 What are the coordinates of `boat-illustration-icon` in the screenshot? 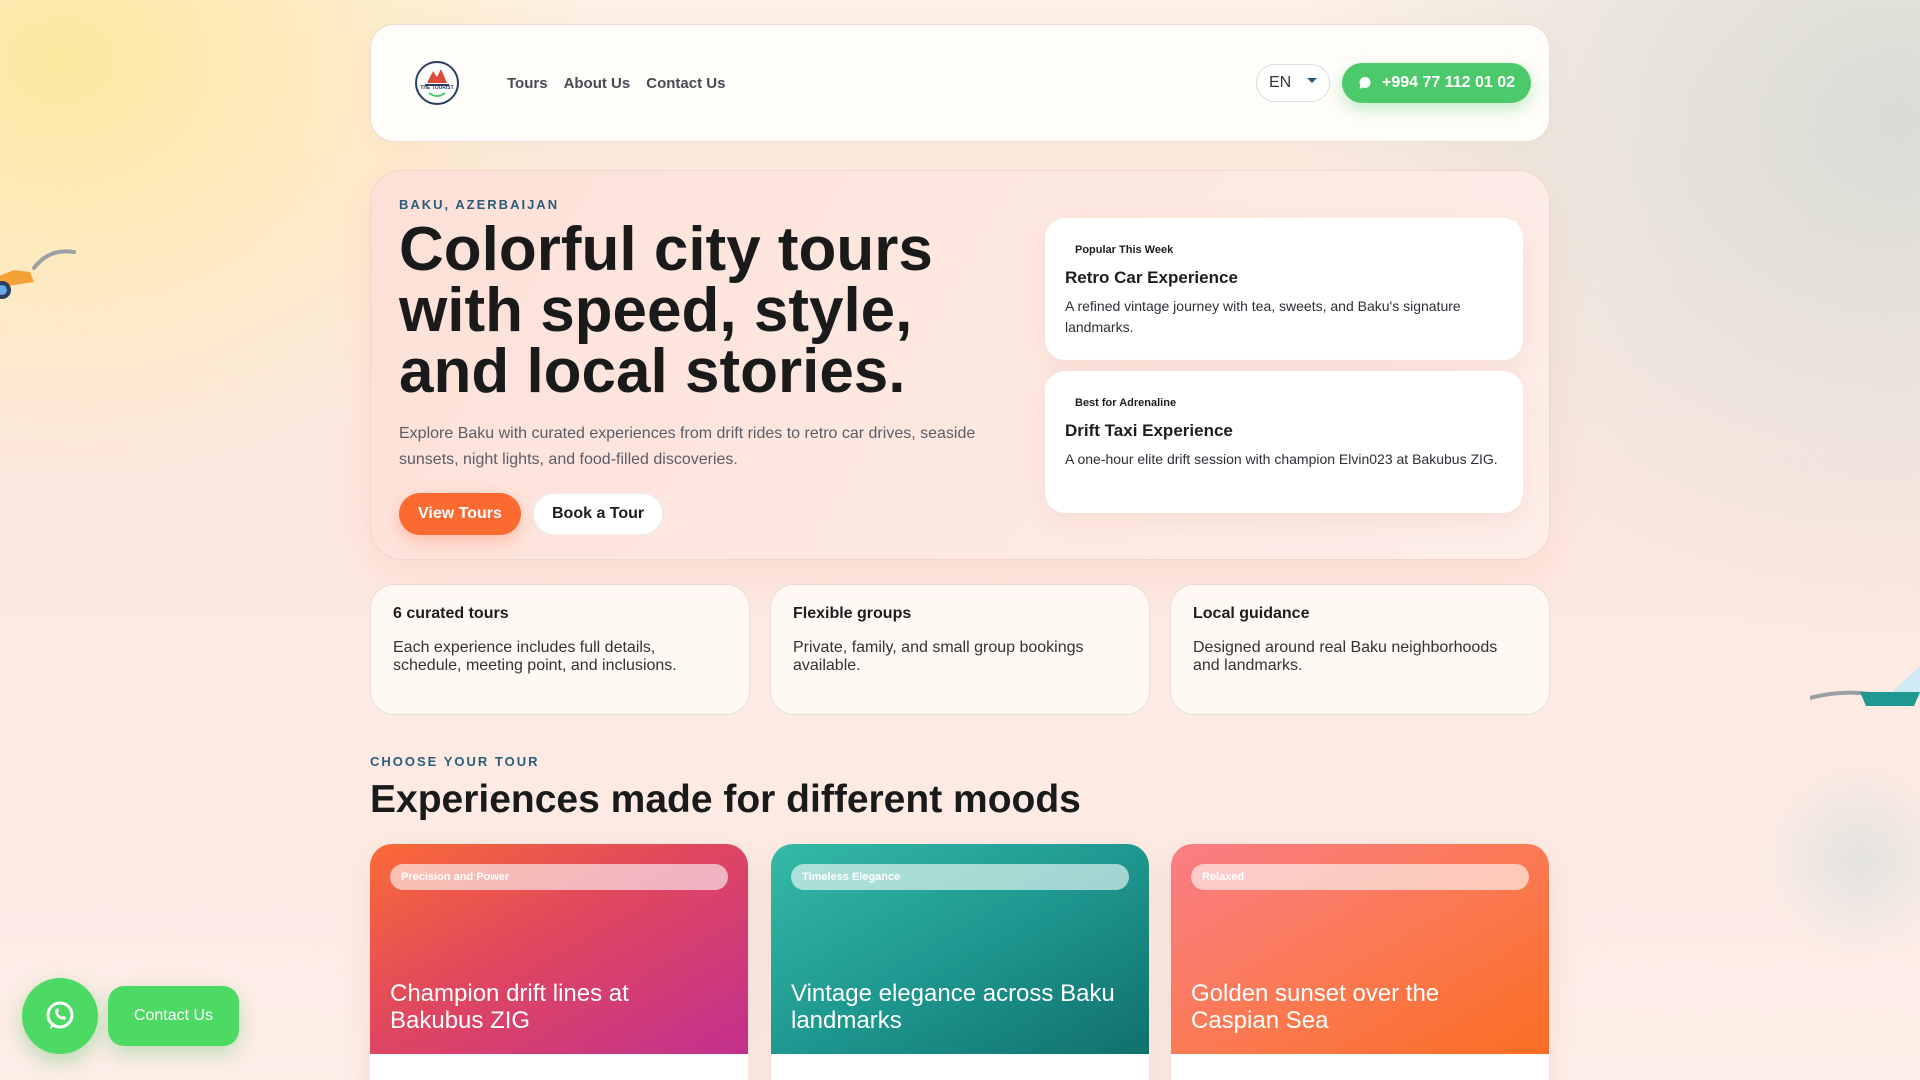 It's located at (1865, 686).